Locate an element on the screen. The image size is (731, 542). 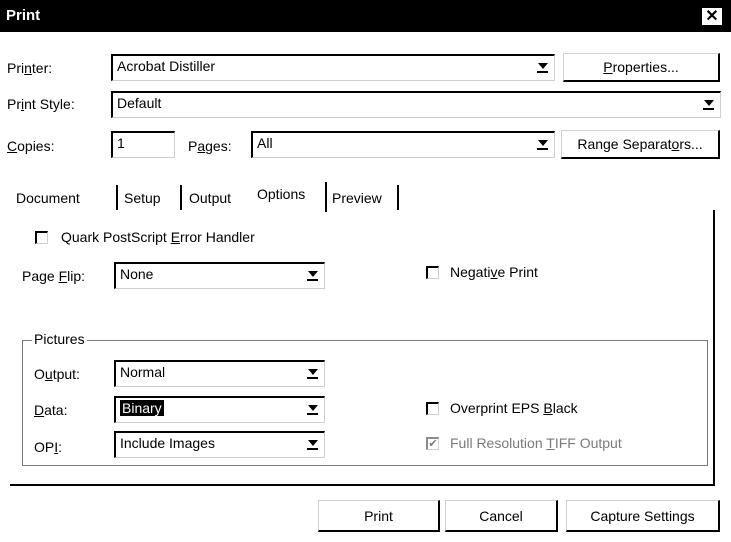
panel-right-edge is located at coordinates (714, 347).